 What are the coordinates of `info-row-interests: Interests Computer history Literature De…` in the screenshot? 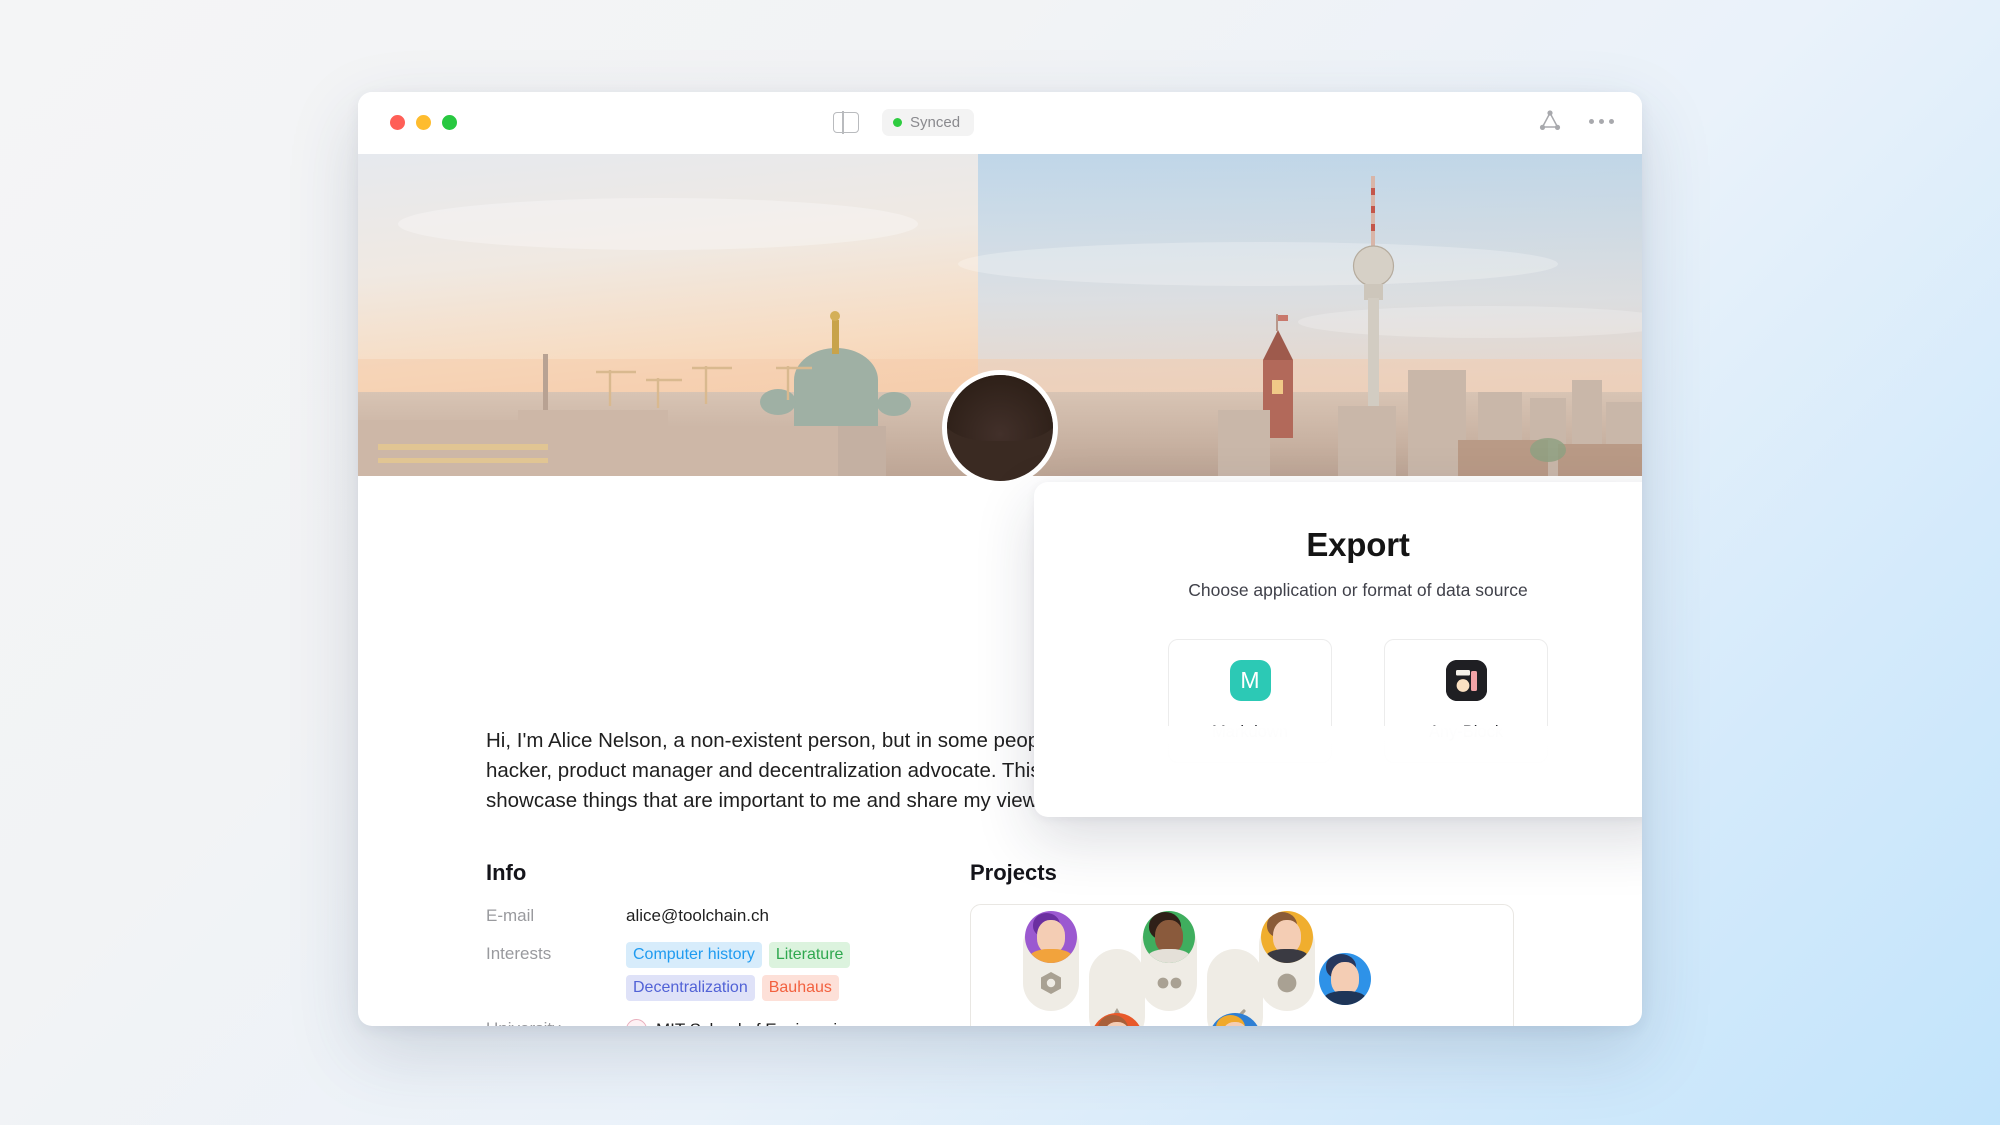 It's located at (696, 971).